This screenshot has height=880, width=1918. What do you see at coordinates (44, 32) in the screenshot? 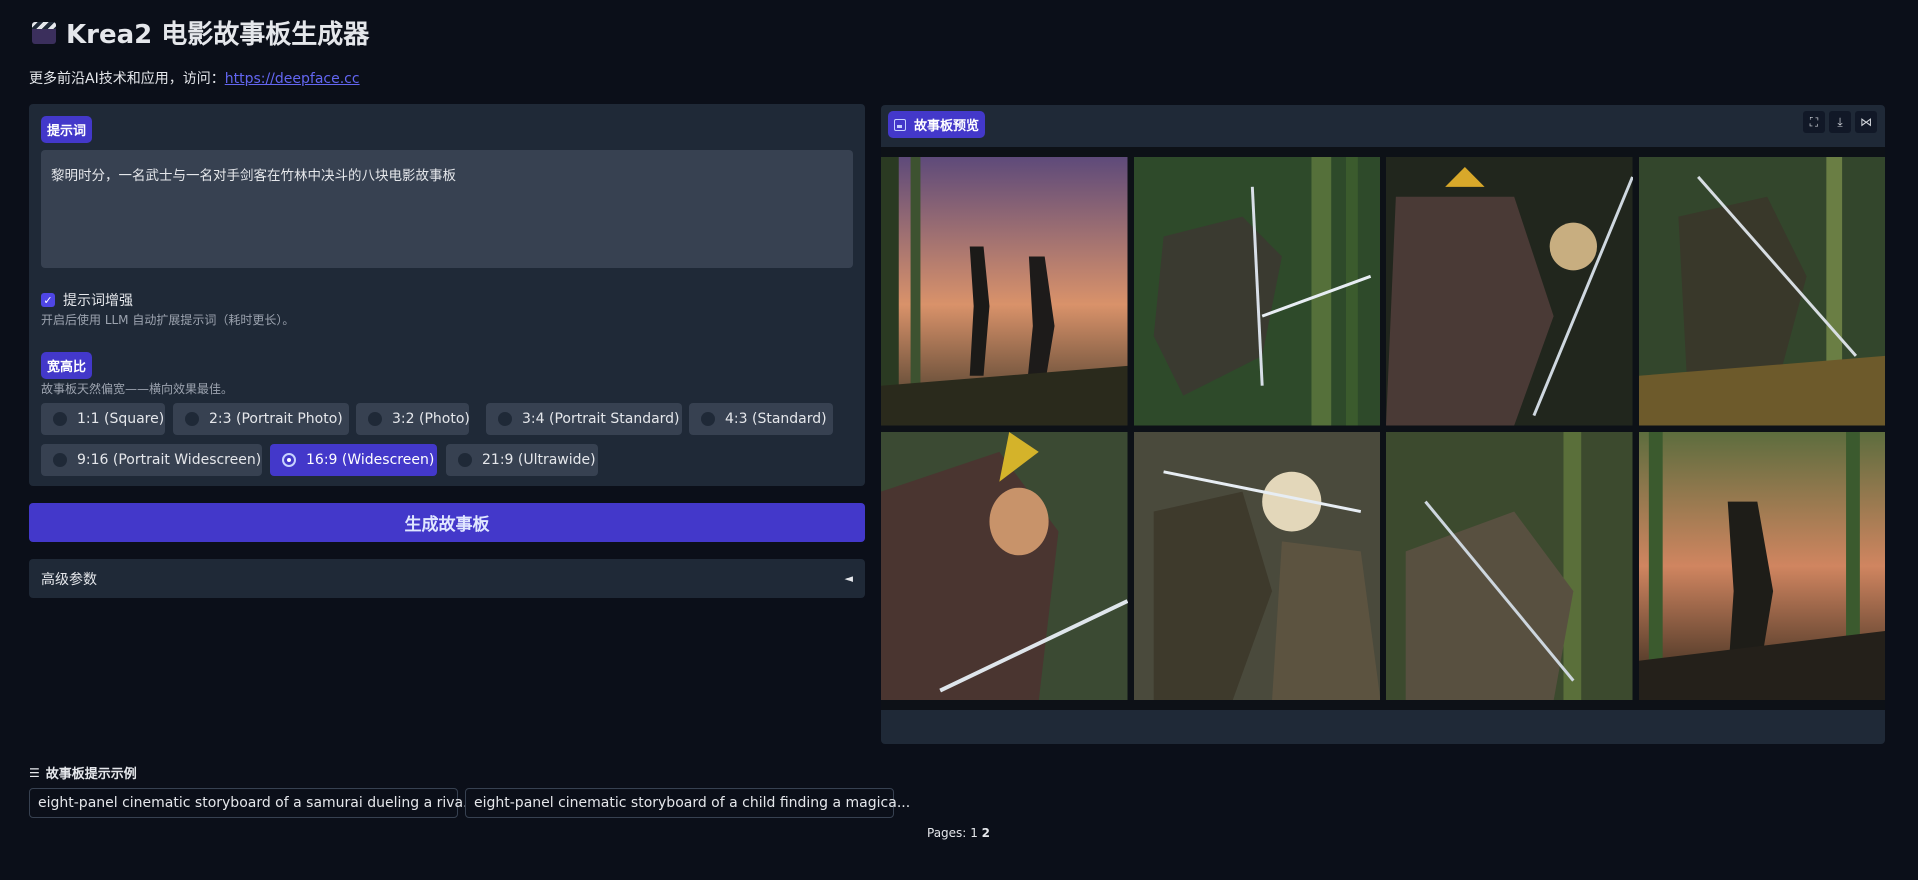
I see `clapperboard-icon` at bounding box center [44, 32].